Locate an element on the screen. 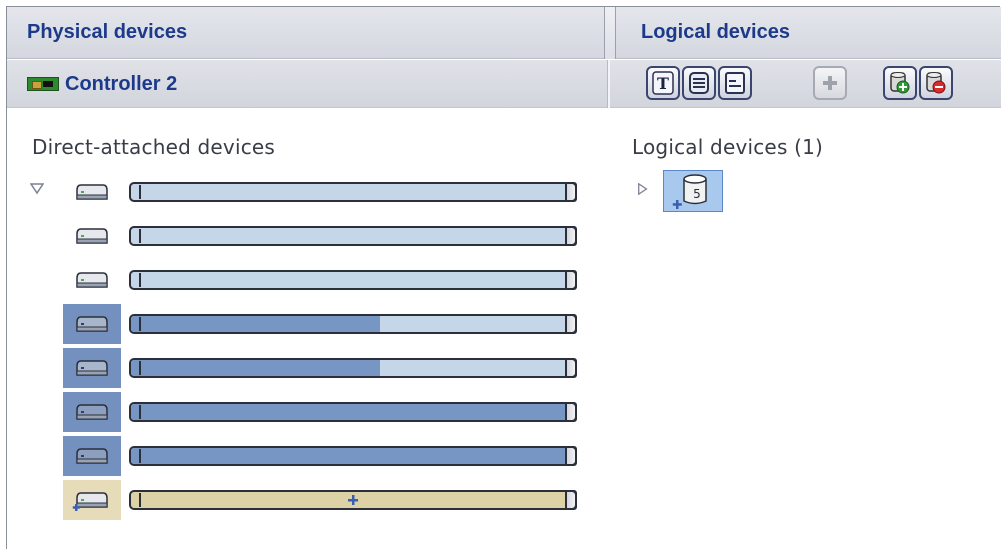  svg-text: T is located at coordinates (663, 83).